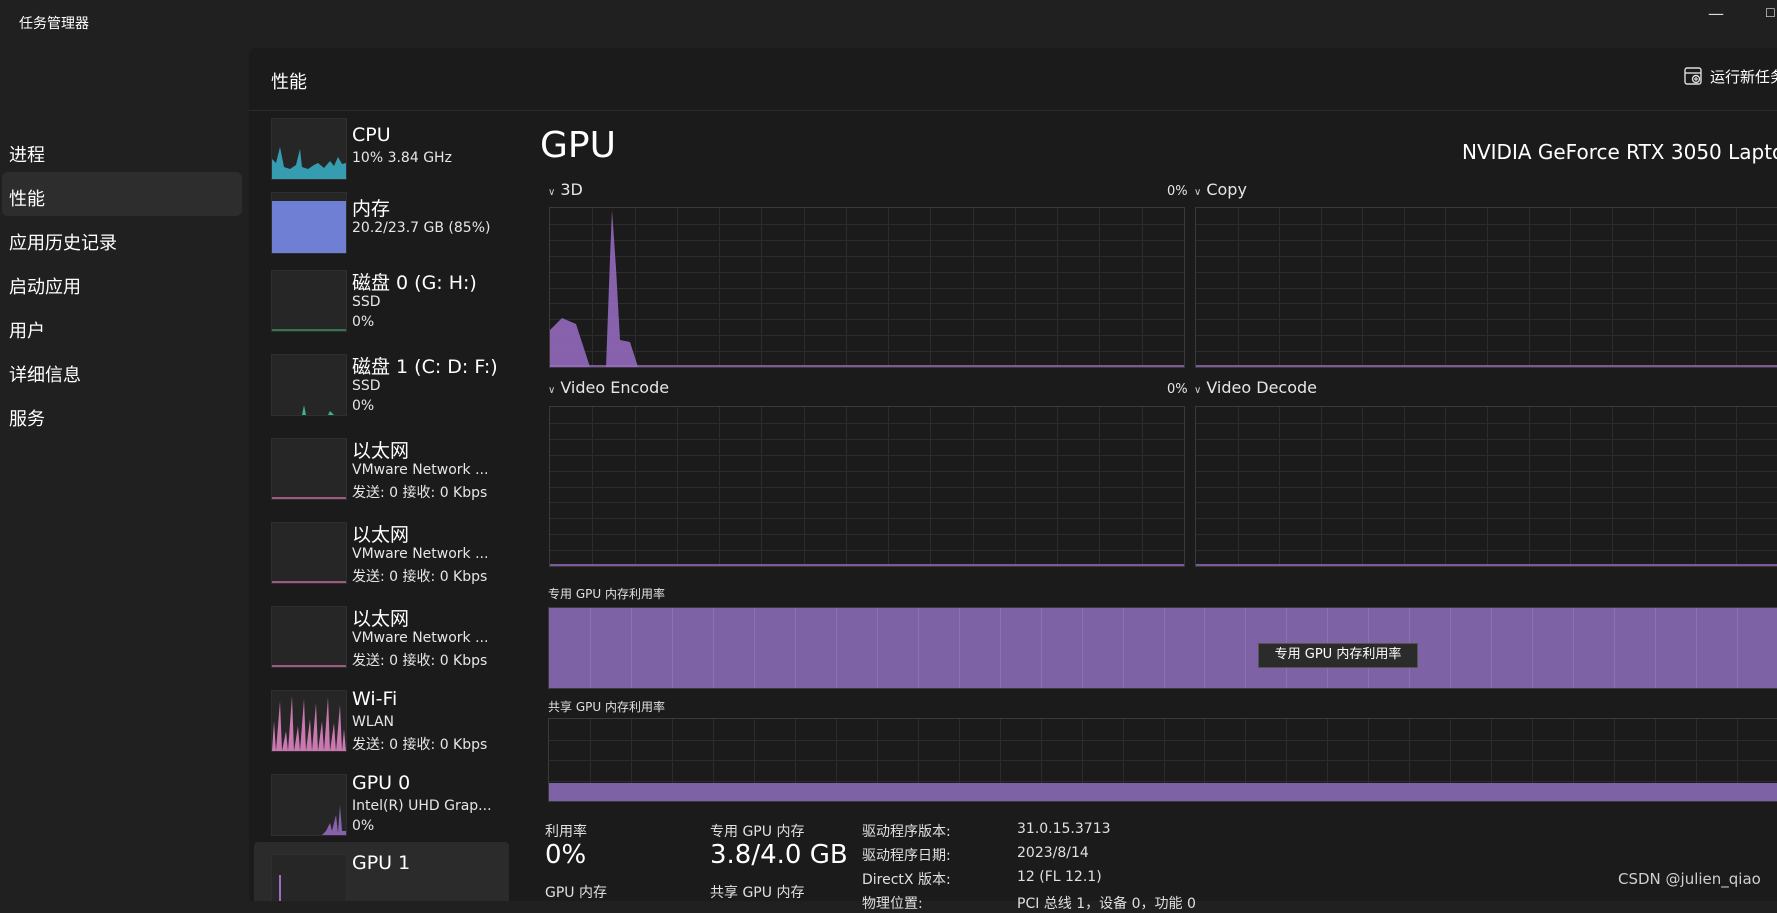 The width and height of the screenshot is (1777, 913). What do you see at coordinates (402, 158) in the screenshot?
I see `device-detail: 10% 3.84 GHz` at bounding box center [402, 158].